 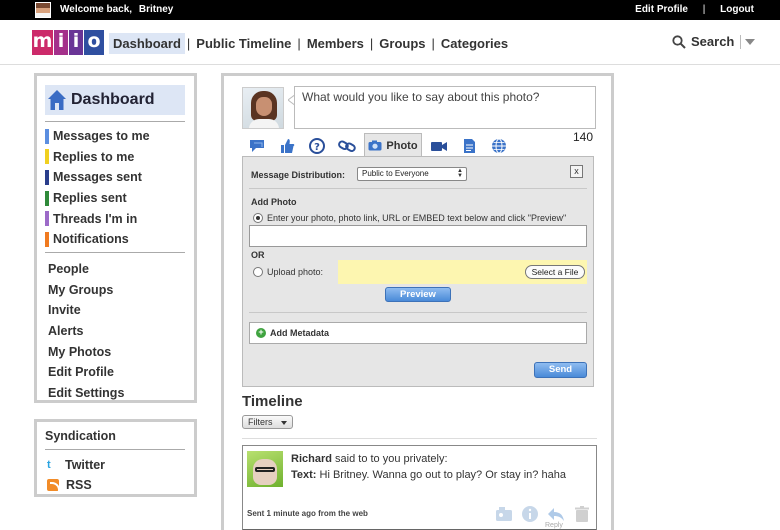 I want to click on video-camera-icon, so click(x=439, y=146).